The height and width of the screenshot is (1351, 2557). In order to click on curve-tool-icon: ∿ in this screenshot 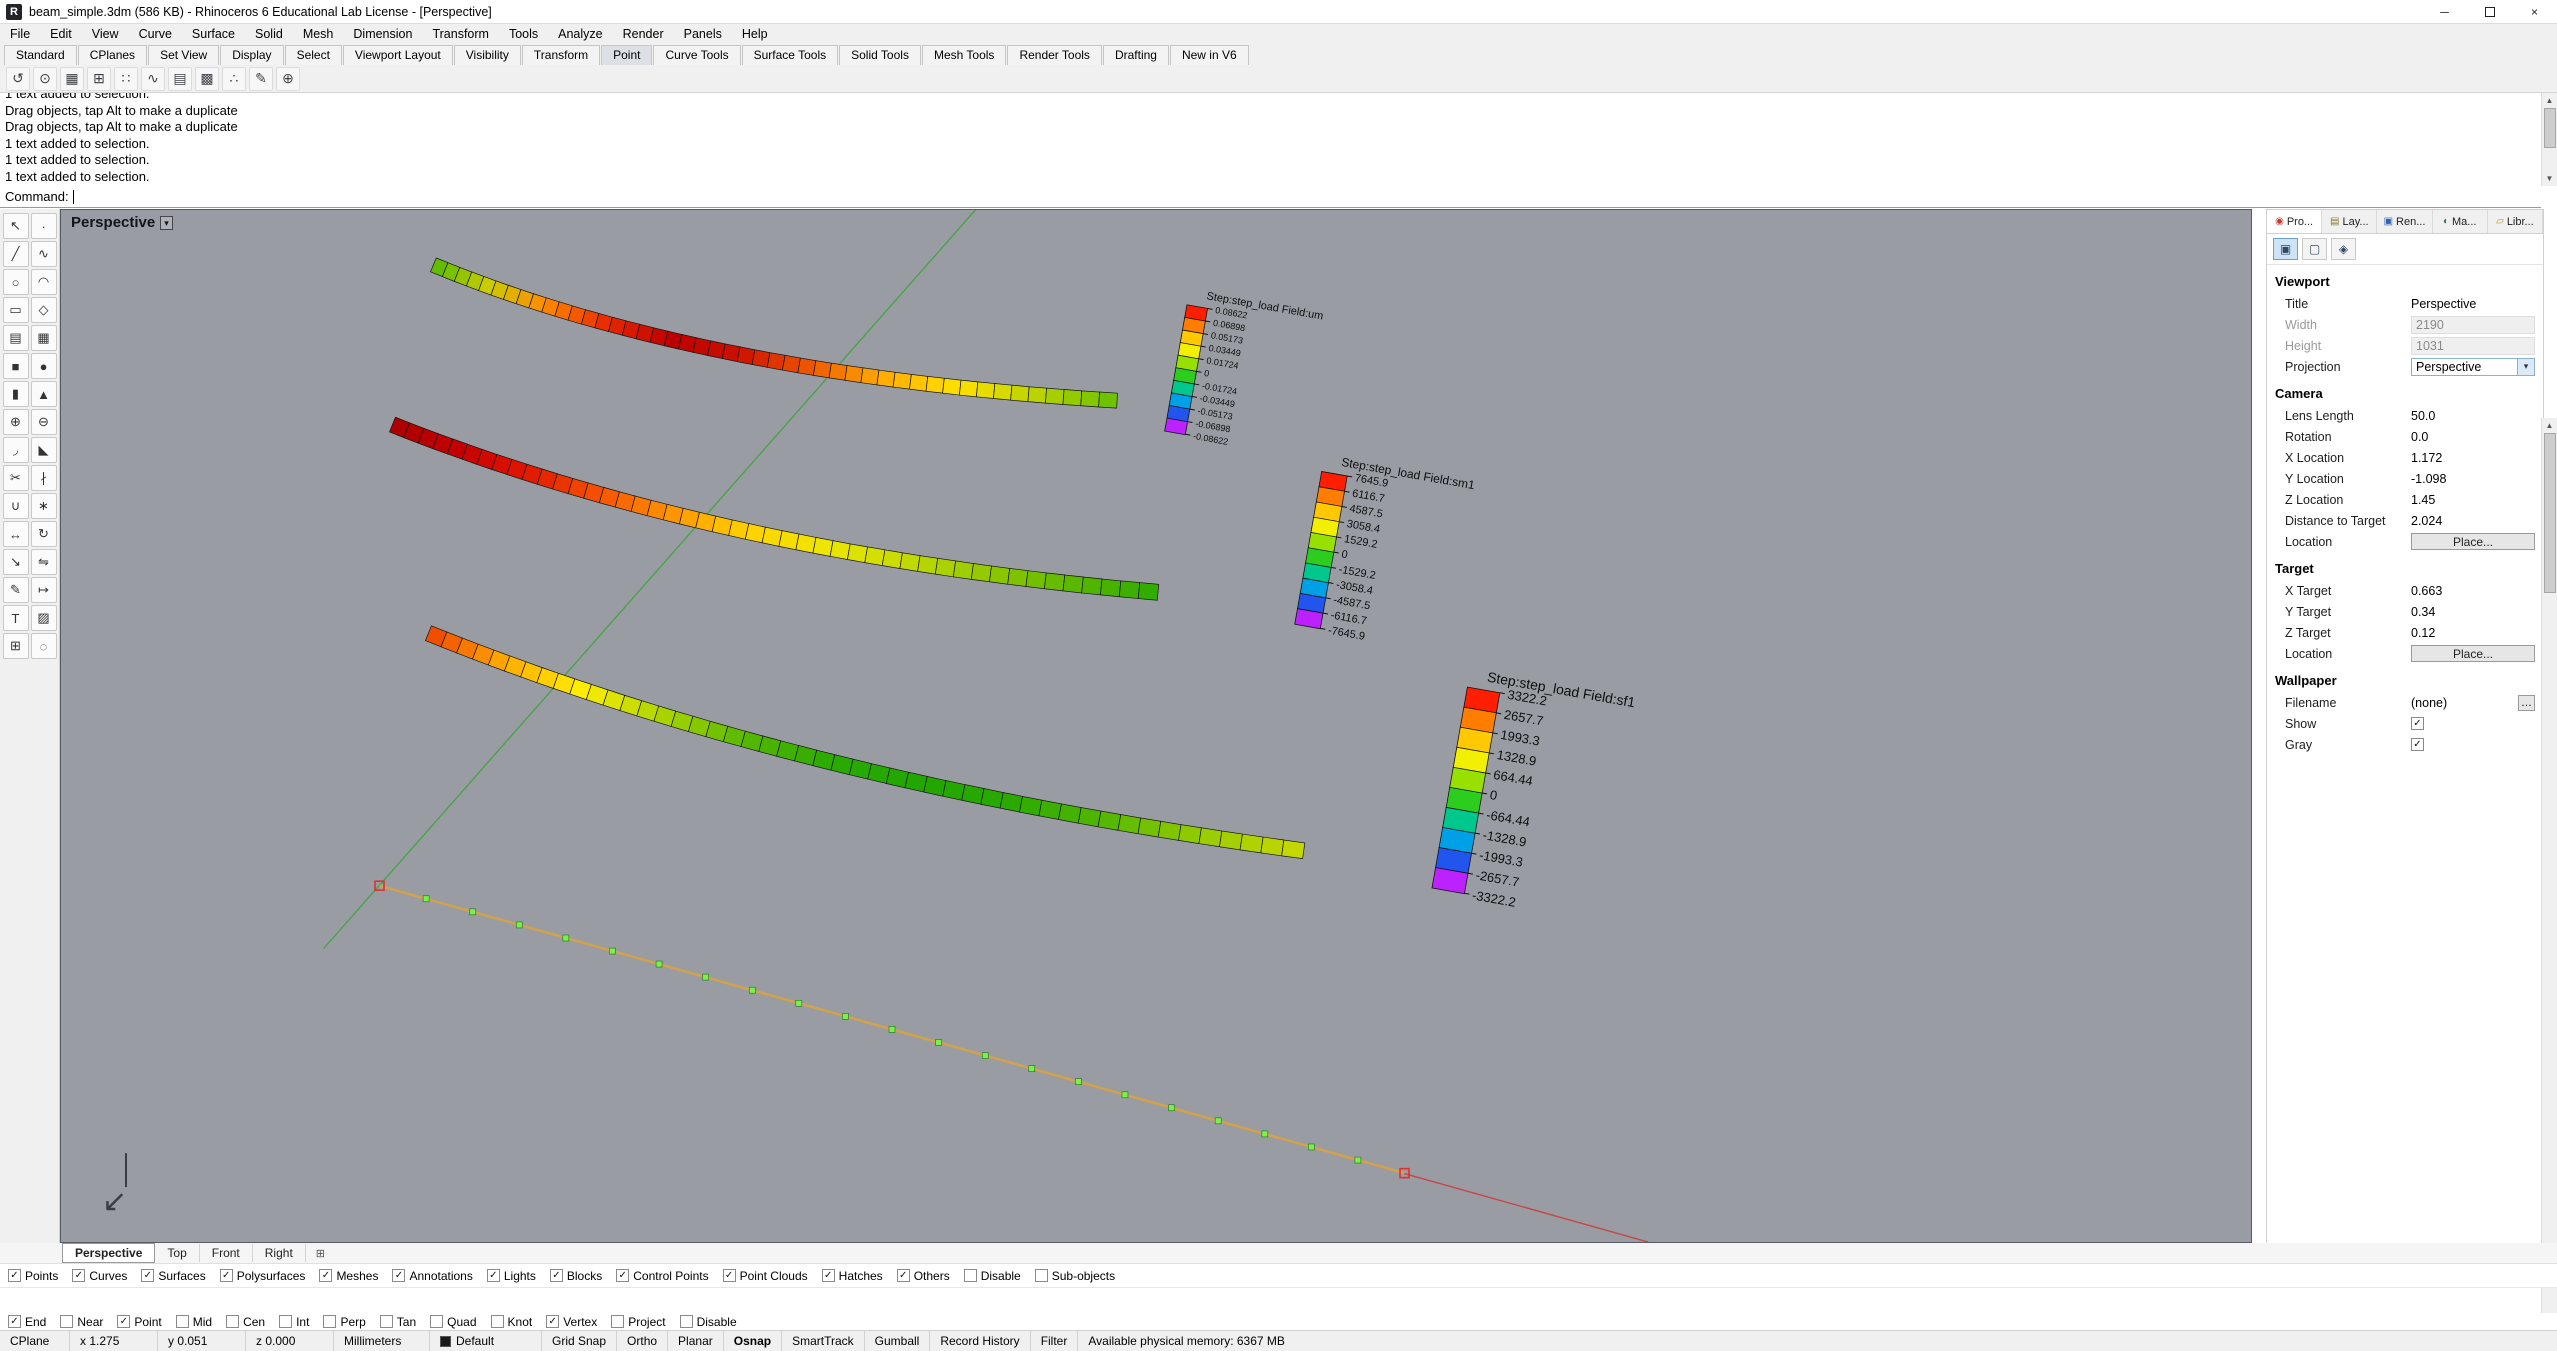, I will do `click(43, 254)`.